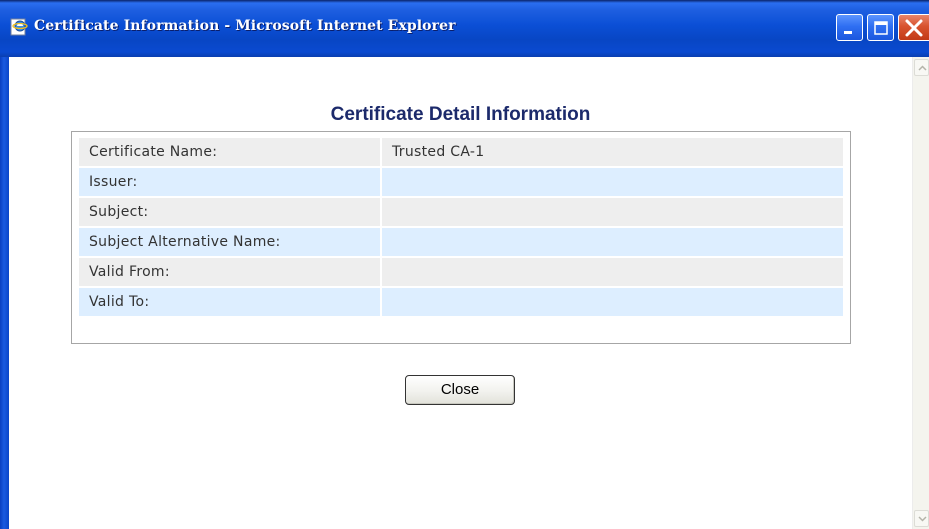 The height and width of the screenshot is (529, 929). I want to click on minimize-icon, so click(848, 32).